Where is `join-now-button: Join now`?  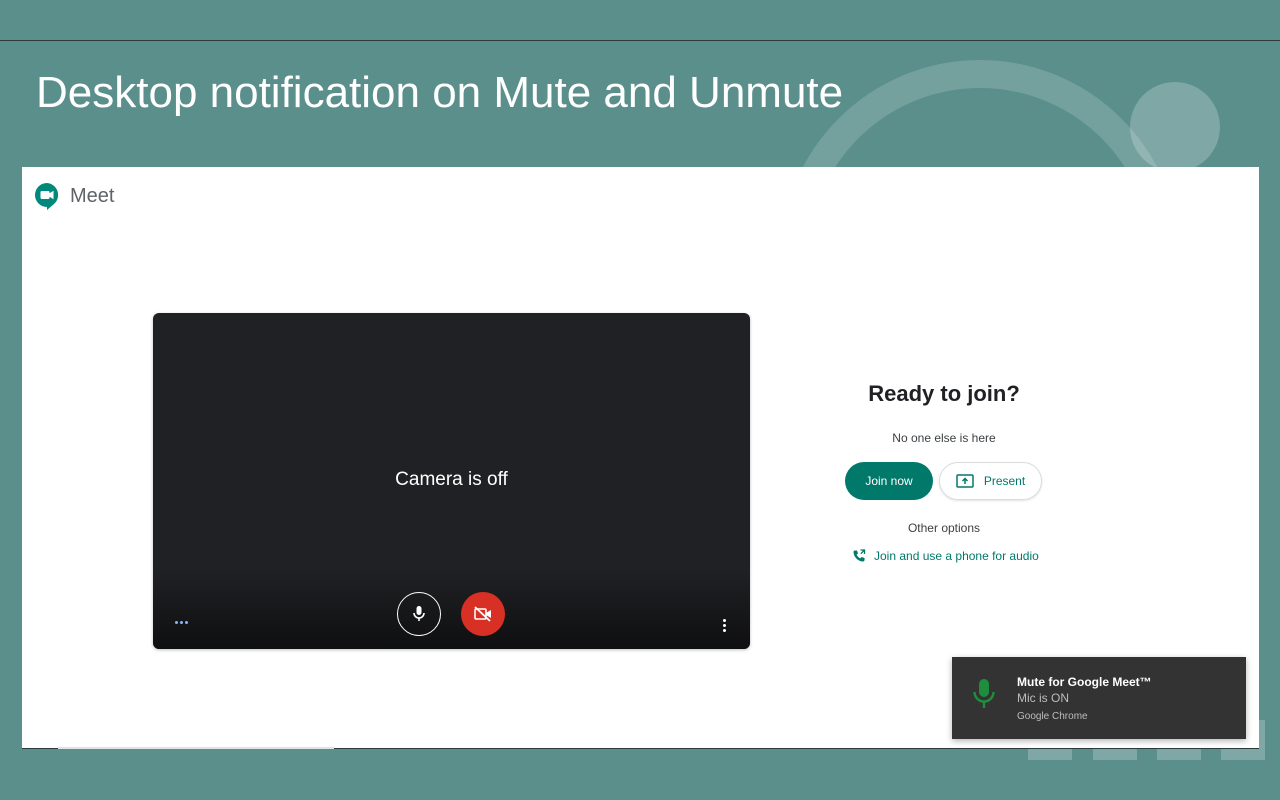
join-now-button: Join now is located at coordinates (889, 481).